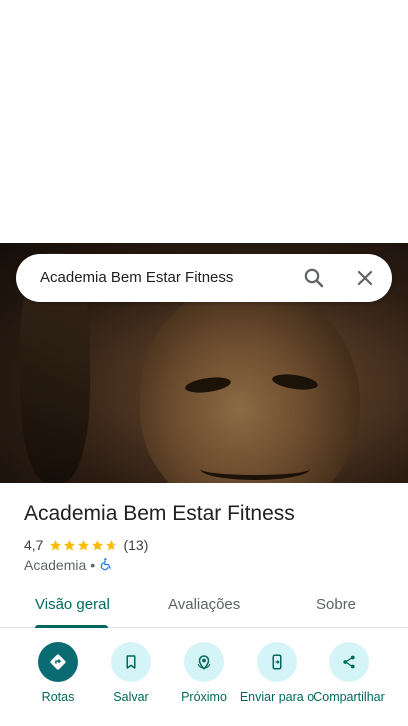  Describe the element at coordinates (71, 626) in the screenshot. I see `active-tab-indicator` at that location.